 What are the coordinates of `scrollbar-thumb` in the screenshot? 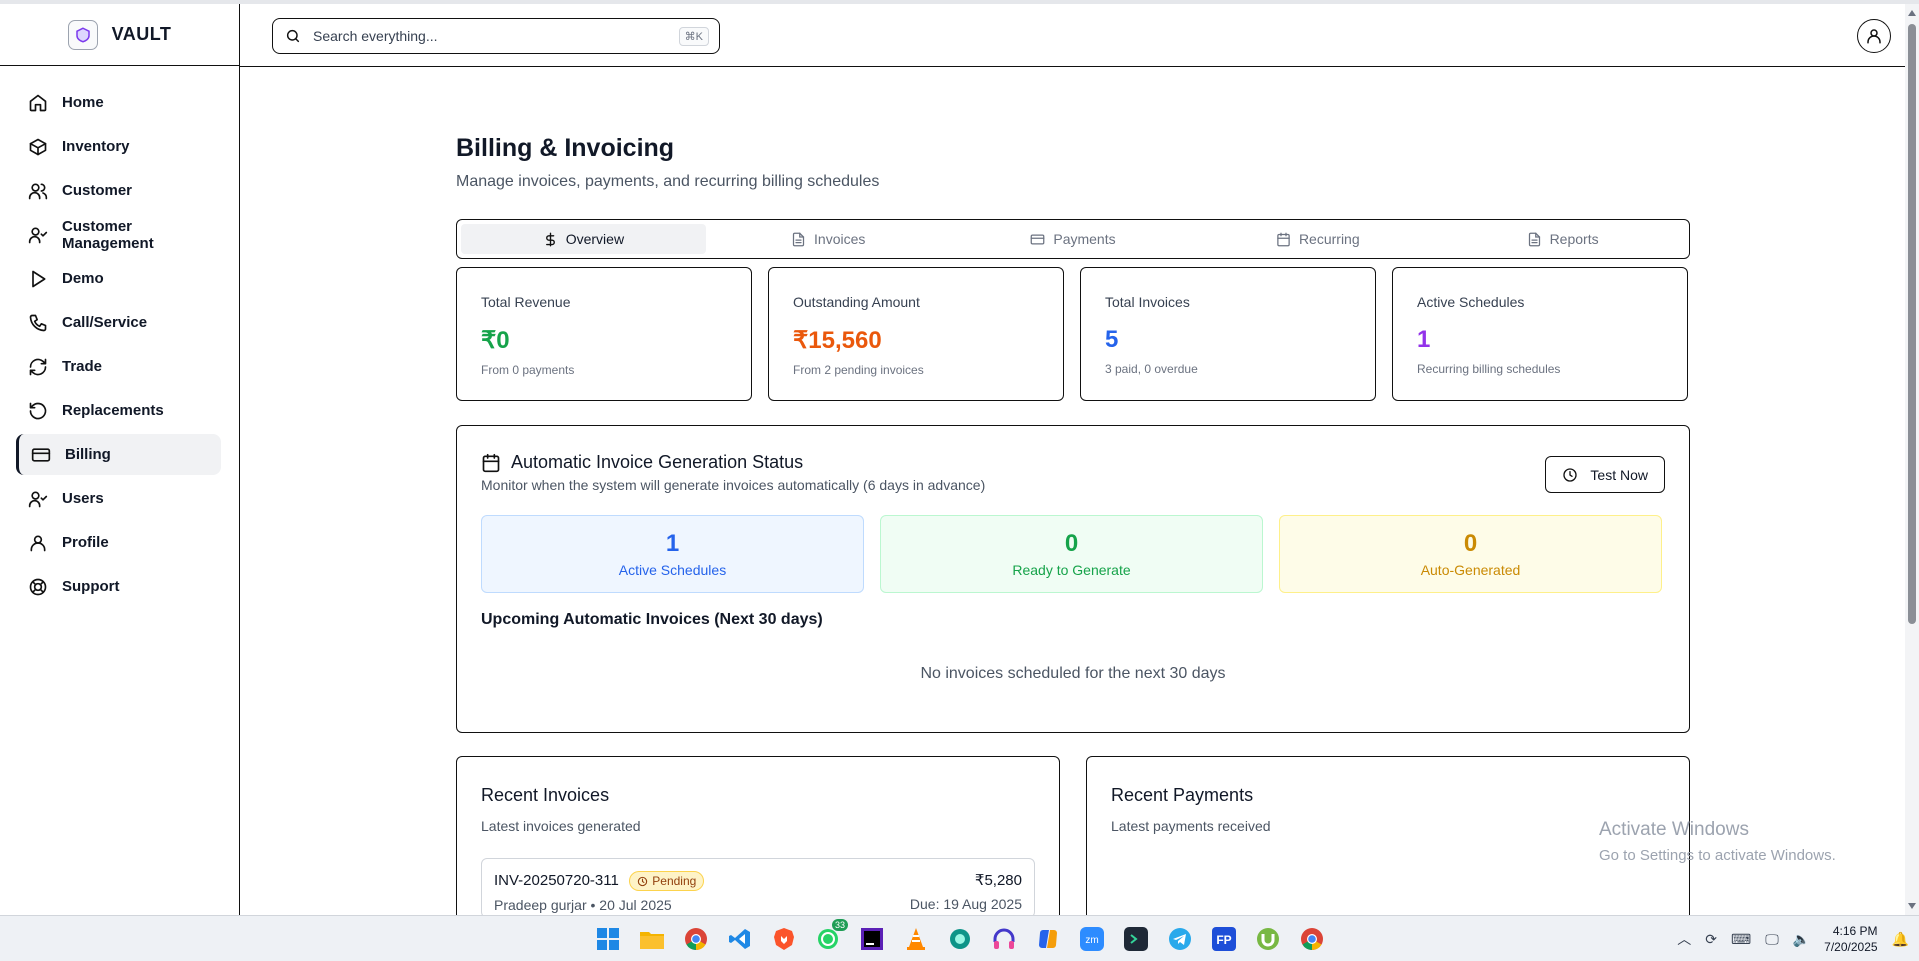 It's located at (1912, 324).